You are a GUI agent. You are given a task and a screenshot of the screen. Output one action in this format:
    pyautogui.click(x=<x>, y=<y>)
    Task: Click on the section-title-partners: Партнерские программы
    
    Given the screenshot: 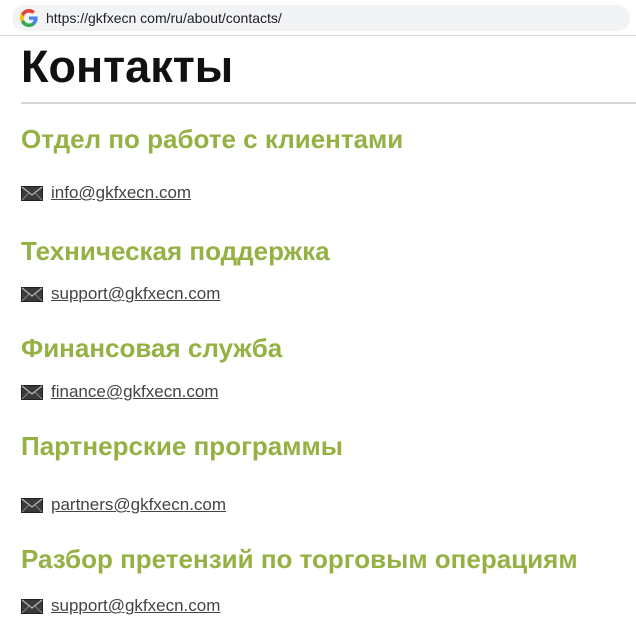 What is the action you would take?
    pyautogui.click(x=182, y=446)
    